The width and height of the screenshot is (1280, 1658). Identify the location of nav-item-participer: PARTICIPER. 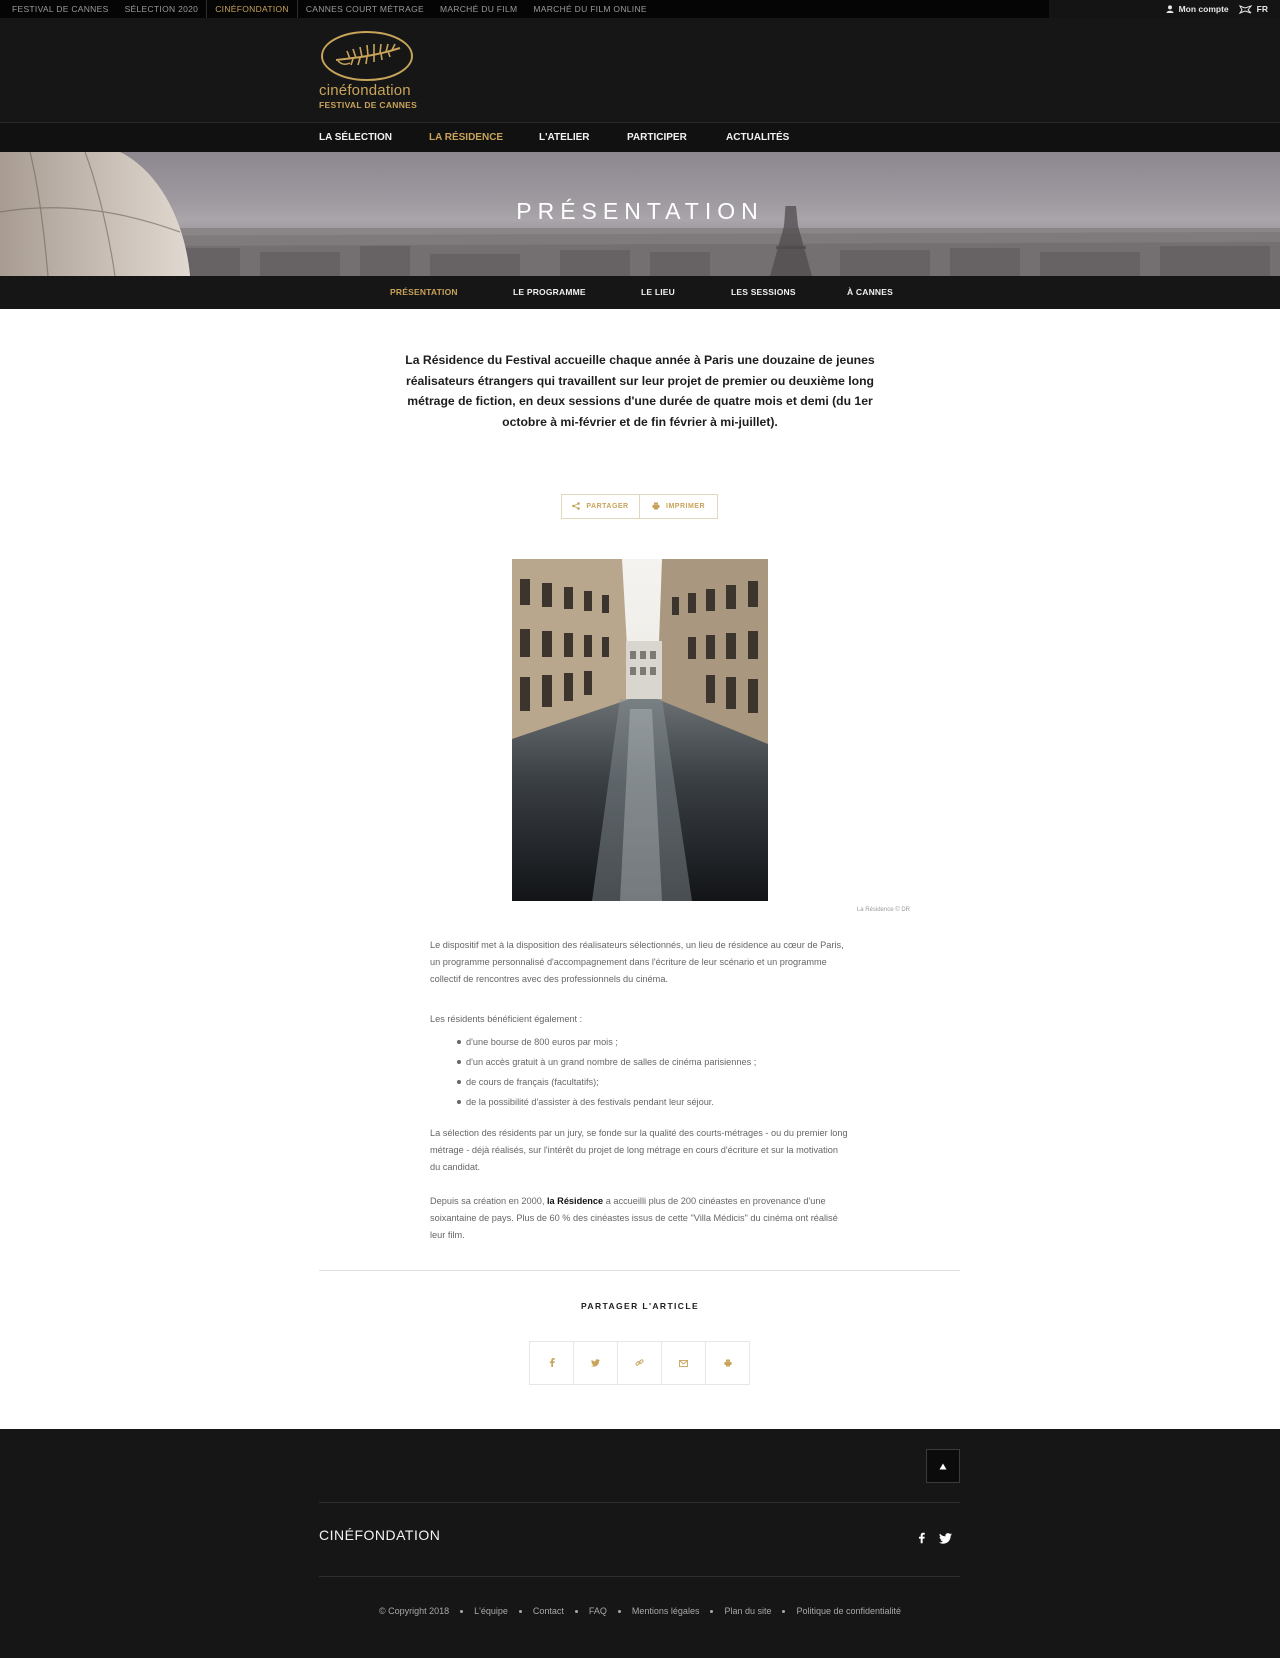
(657, 138).